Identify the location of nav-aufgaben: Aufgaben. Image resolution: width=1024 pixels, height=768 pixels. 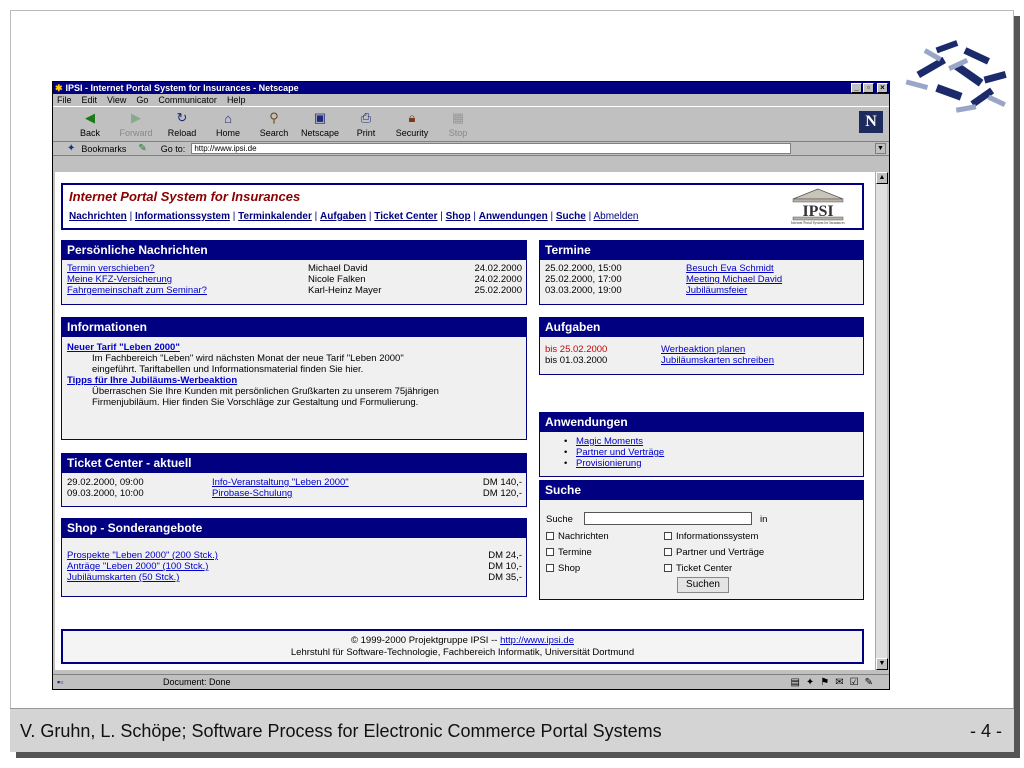
(343, 216).